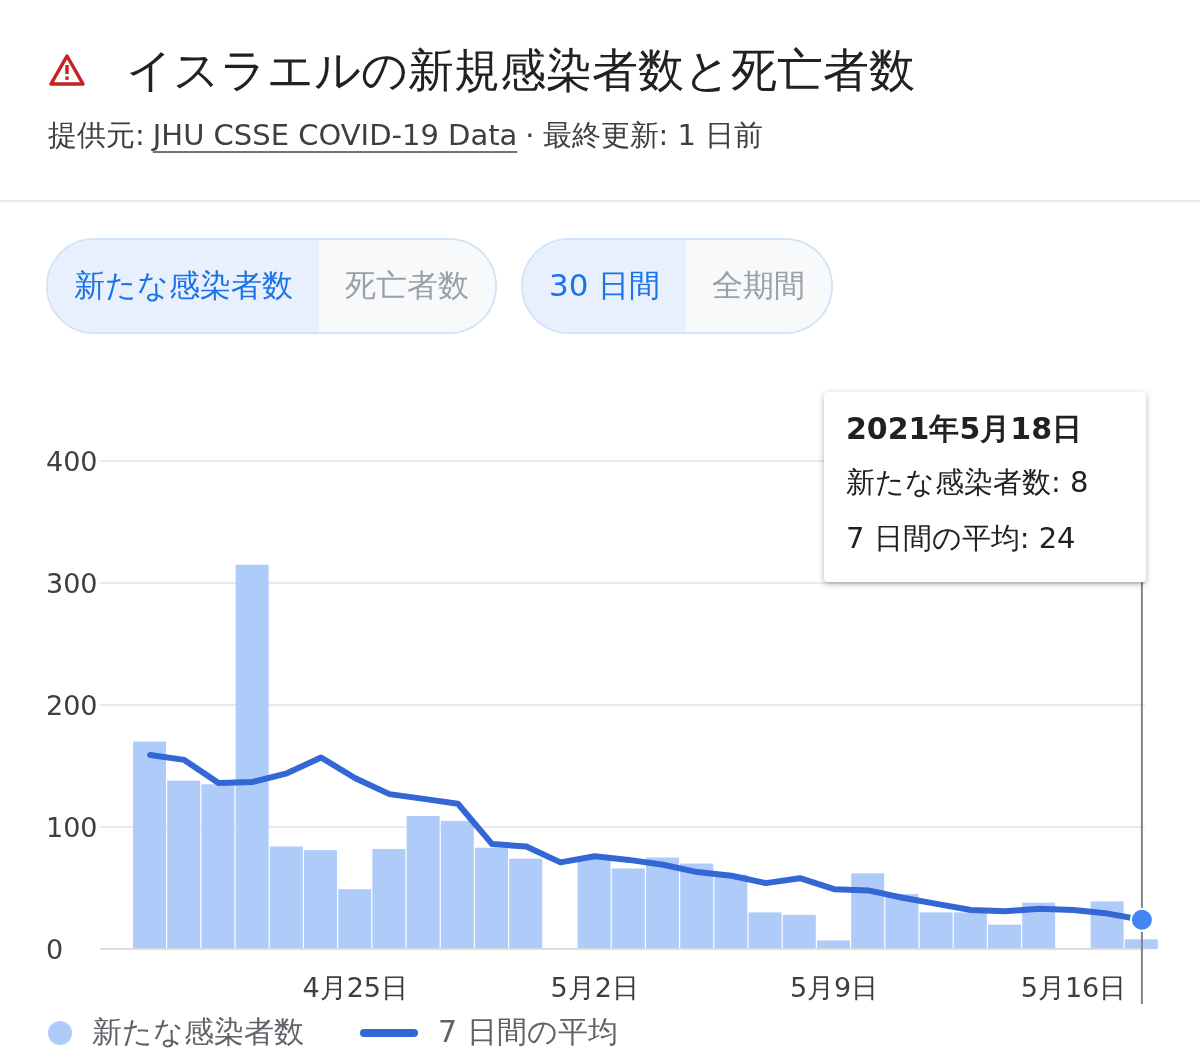 The width and height of the screenshot is (1200, 1057). I want to click on warning-icon, so click(67, 70).